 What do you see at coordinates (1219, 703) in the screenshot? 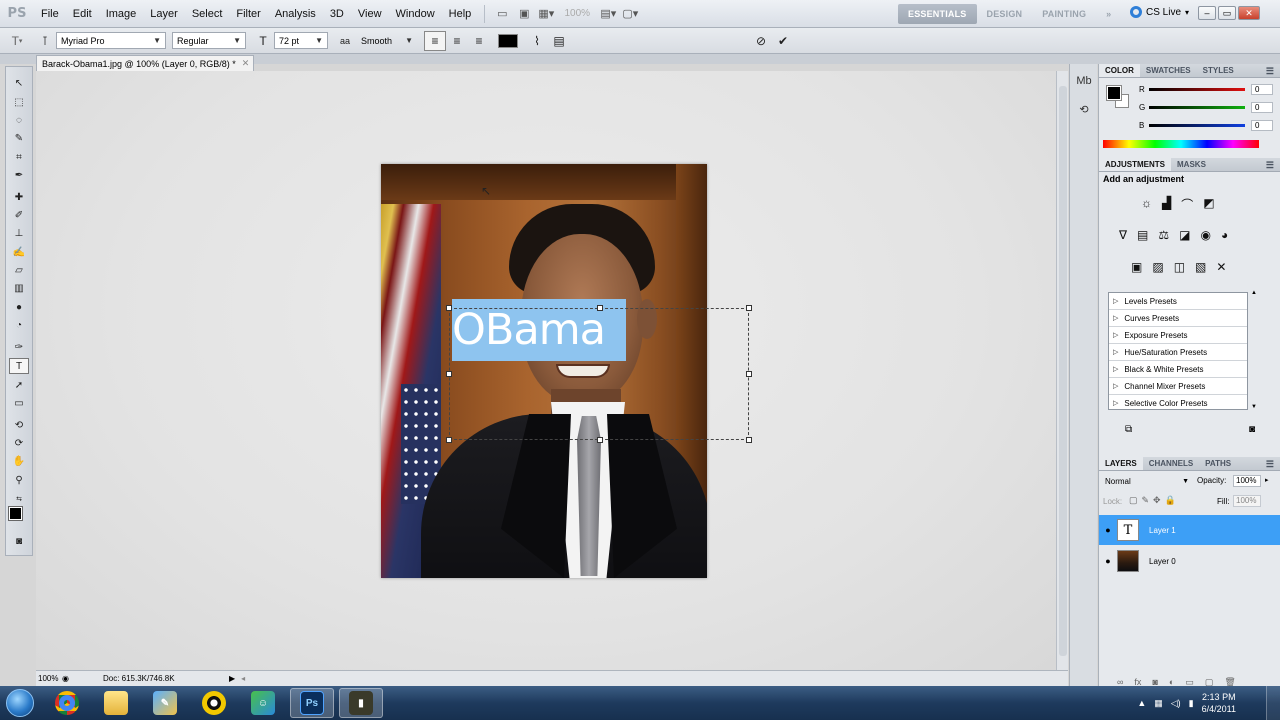
I see `clock: 2:13 PM 6/4/2011` at bounding box center [1219, 703].